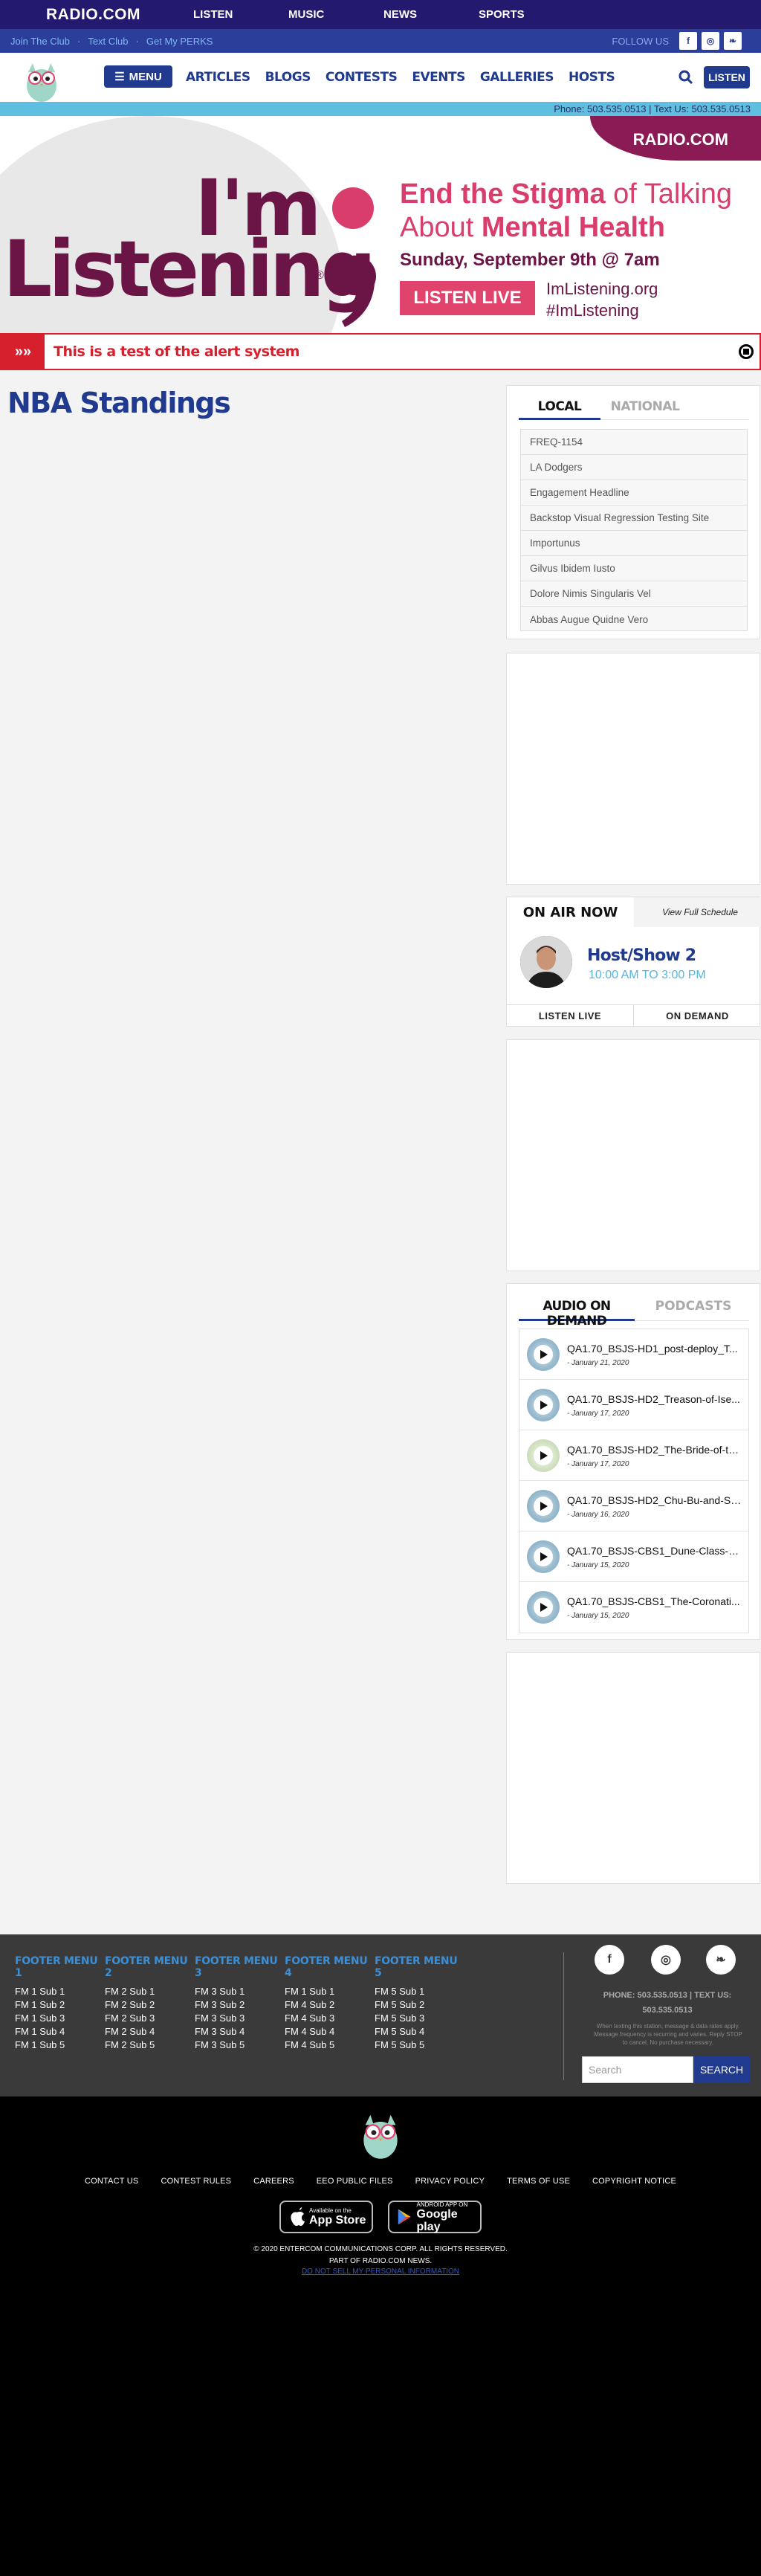 This screenshot has height=2576, width=761. Describe the element at coordinates (355, 2181) in the screenshot. I see `eeo-public-files-link: EEO PUBLIC FILES` at that location.